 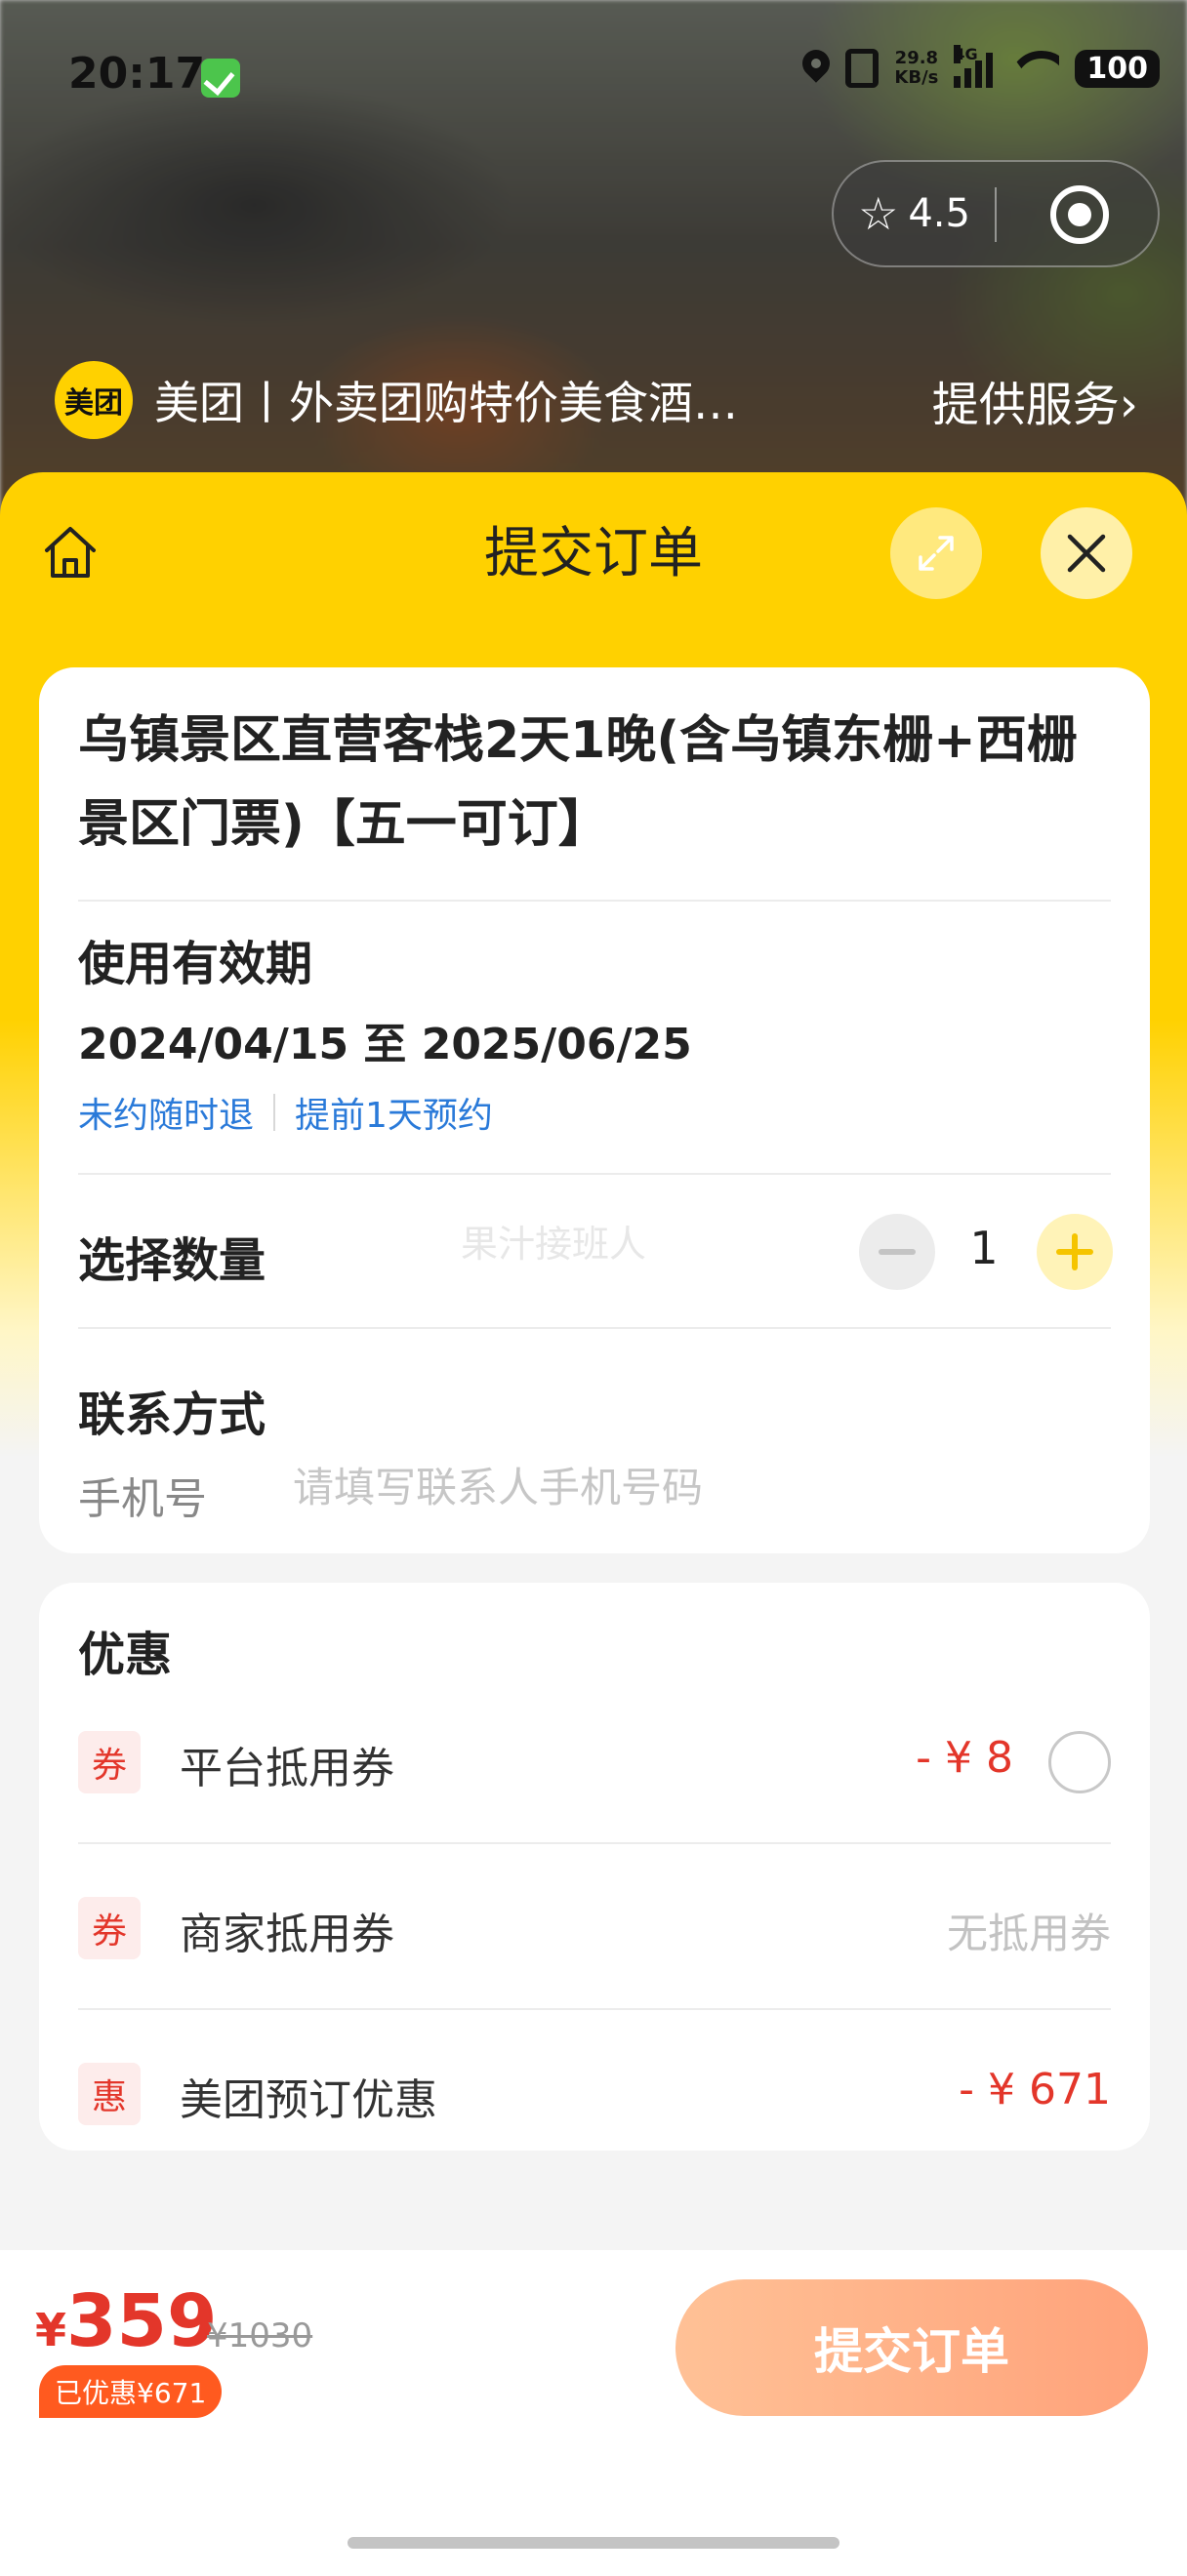 I want to click on booking-tags: 未约随时退 提前1天预约, so click(x=285, y=1112).